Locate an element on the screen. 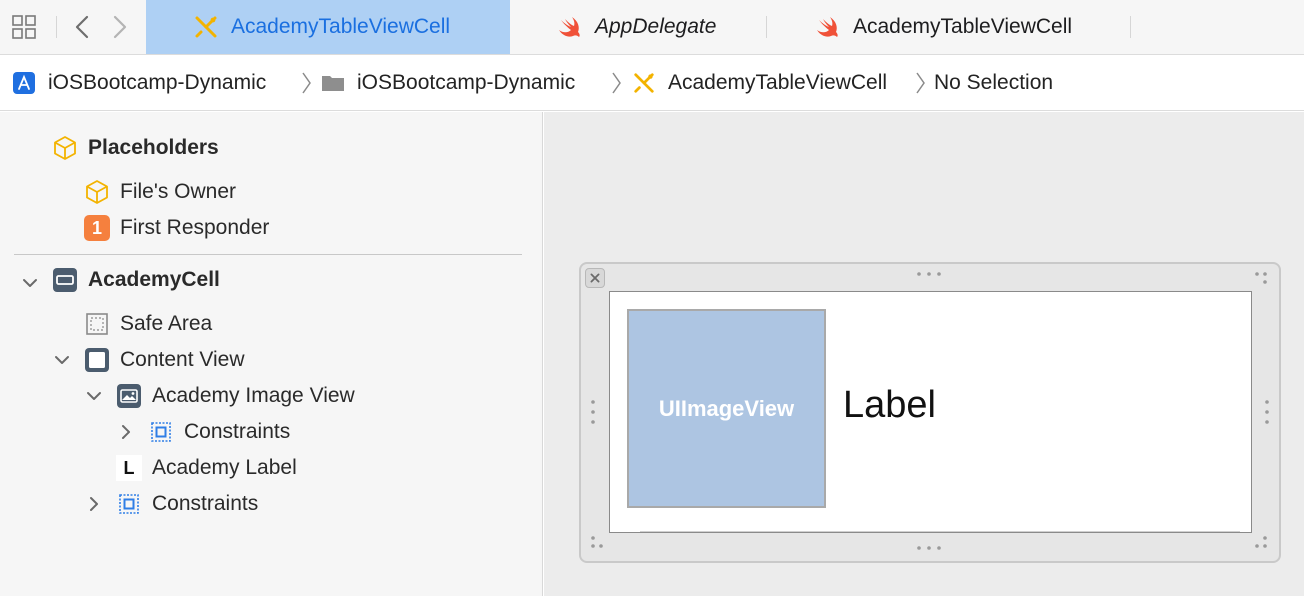 Image resolution: width=1304 pixels, height=596 pixels. outline-divider is located at coordinates (268, 254).